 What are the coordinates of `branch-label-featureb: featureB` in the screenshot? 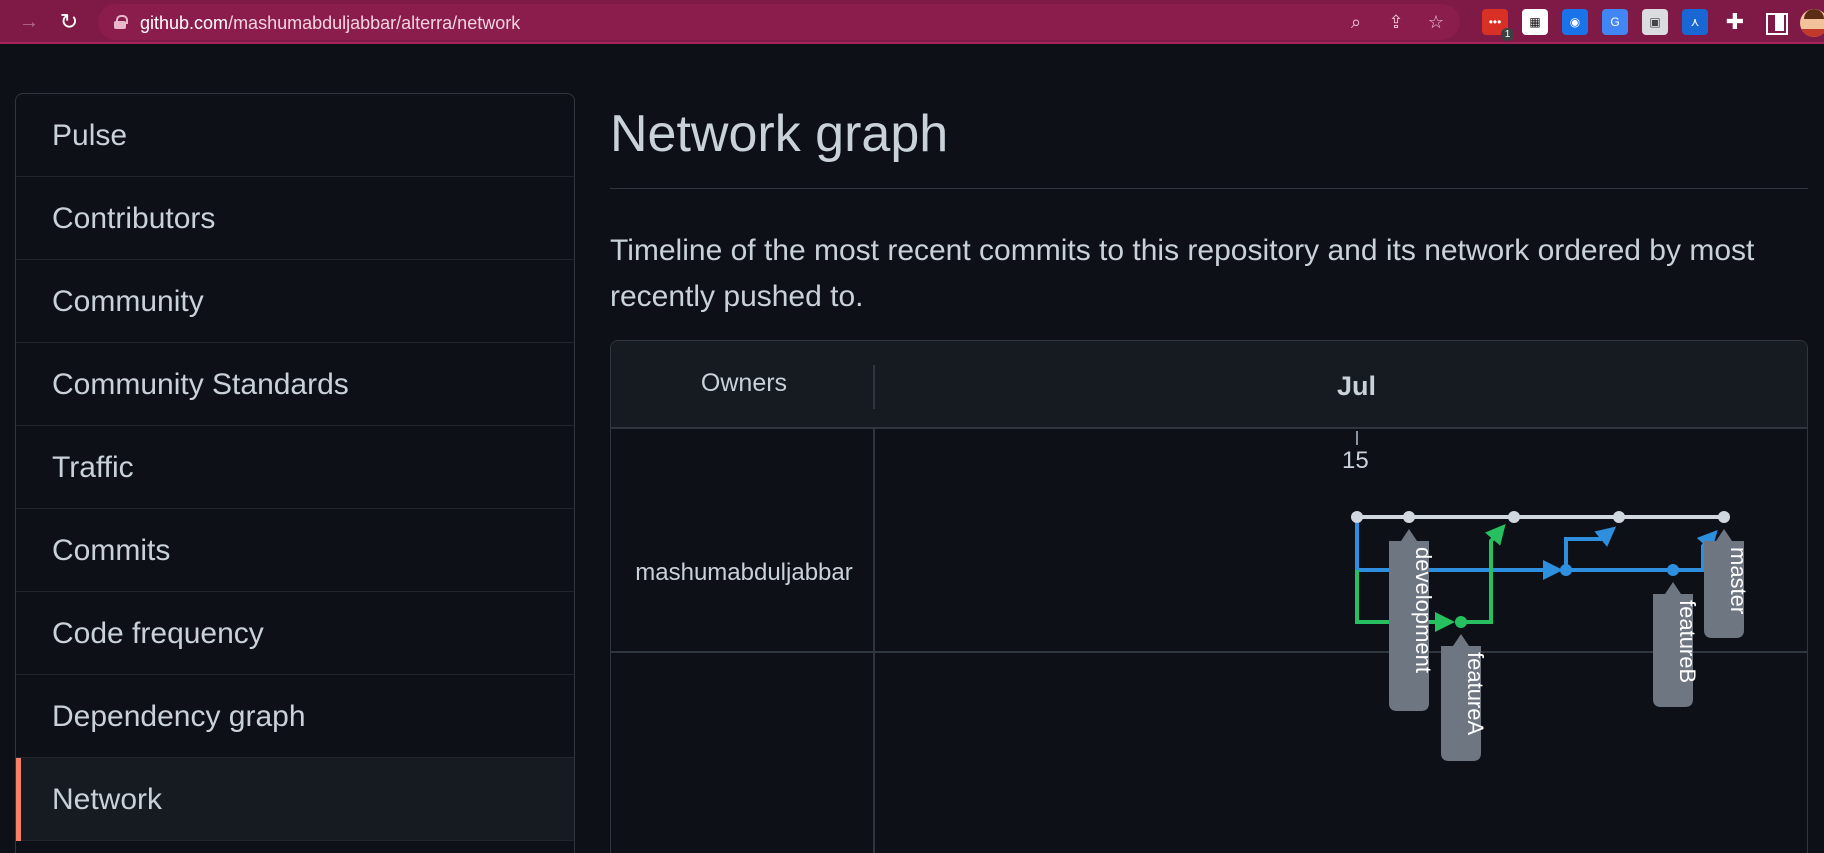 It's located at (1676, 644).